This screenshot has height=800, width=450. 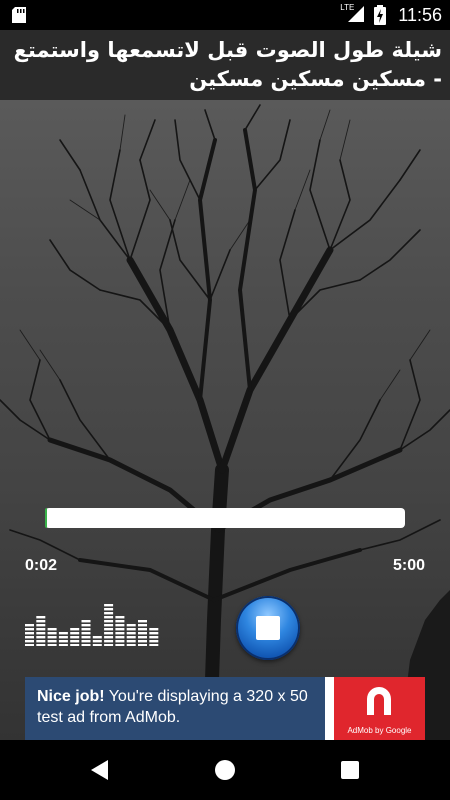 I want to click on battery-charging-icon, so click(x=380, y=15).